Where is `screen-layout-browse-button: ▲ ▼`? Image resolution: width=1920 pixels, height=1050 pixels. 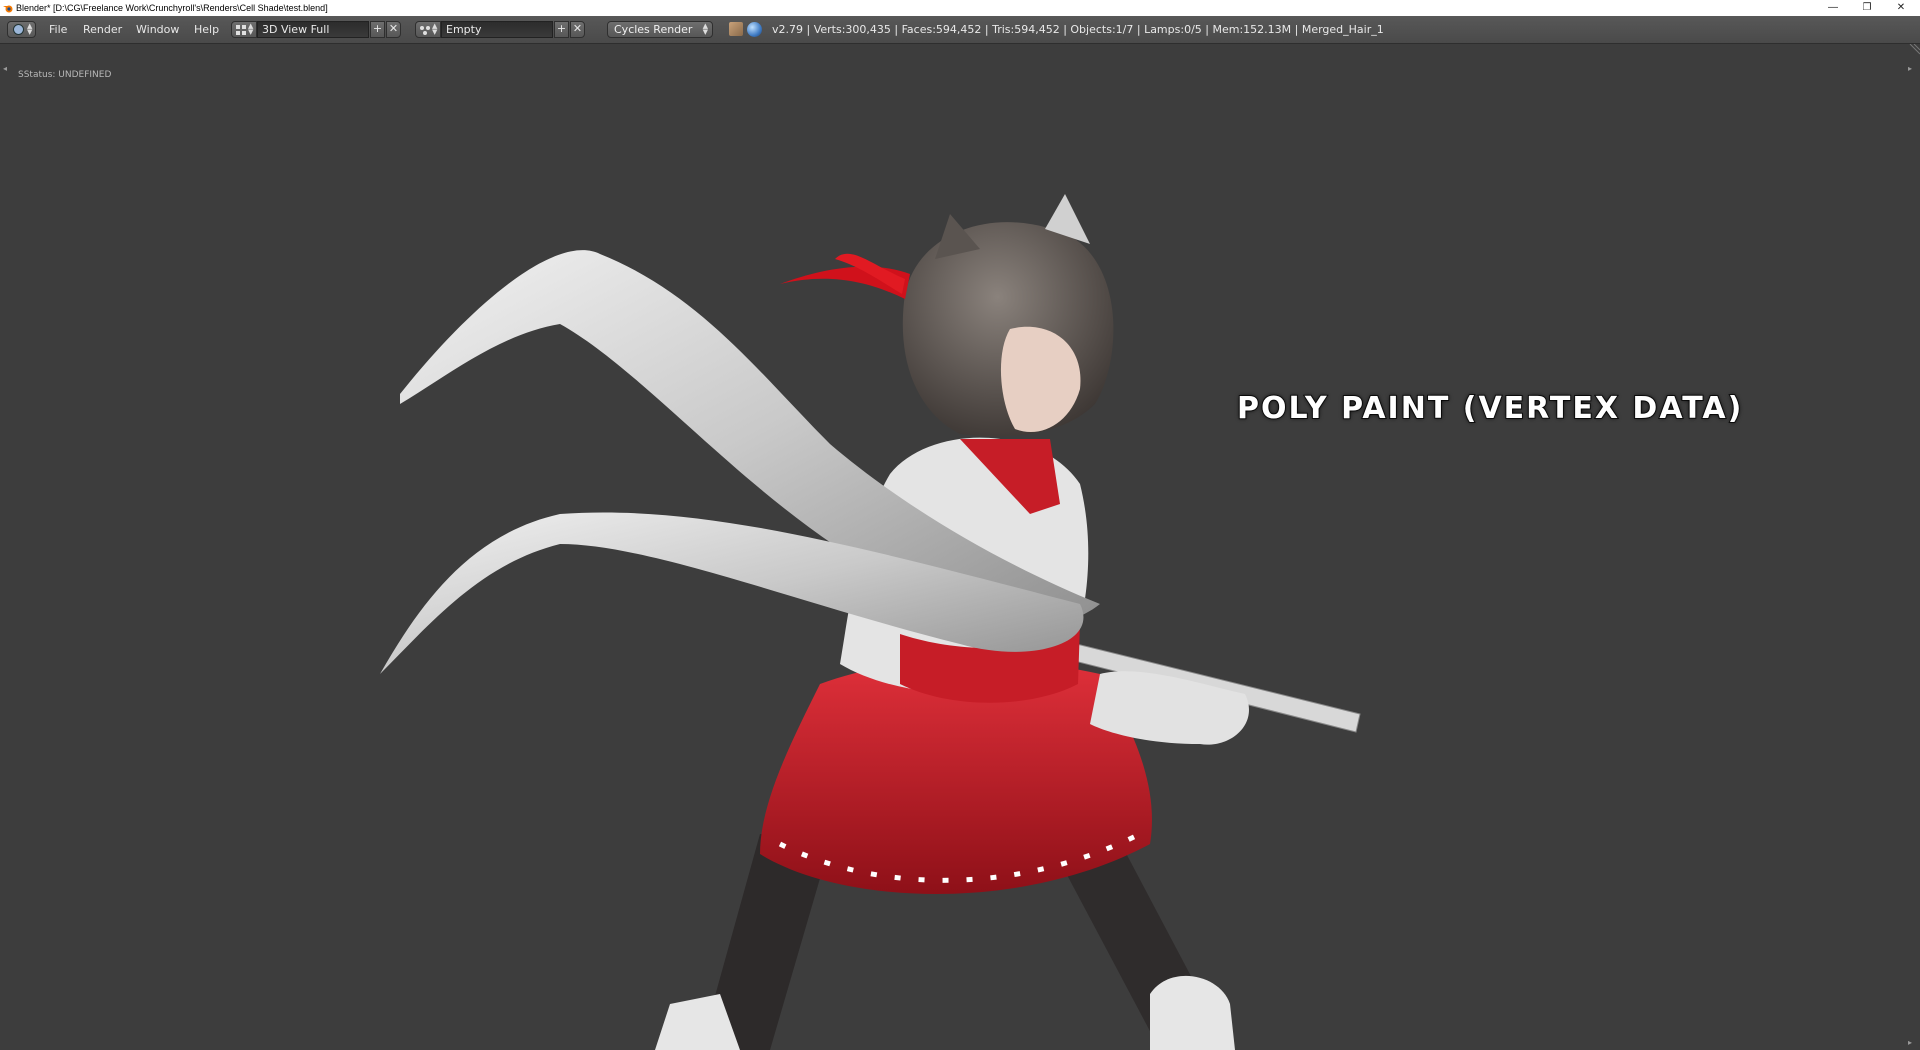
screen-layout-browse-button: ▲ ▼ is located at coordinates (244, 29).